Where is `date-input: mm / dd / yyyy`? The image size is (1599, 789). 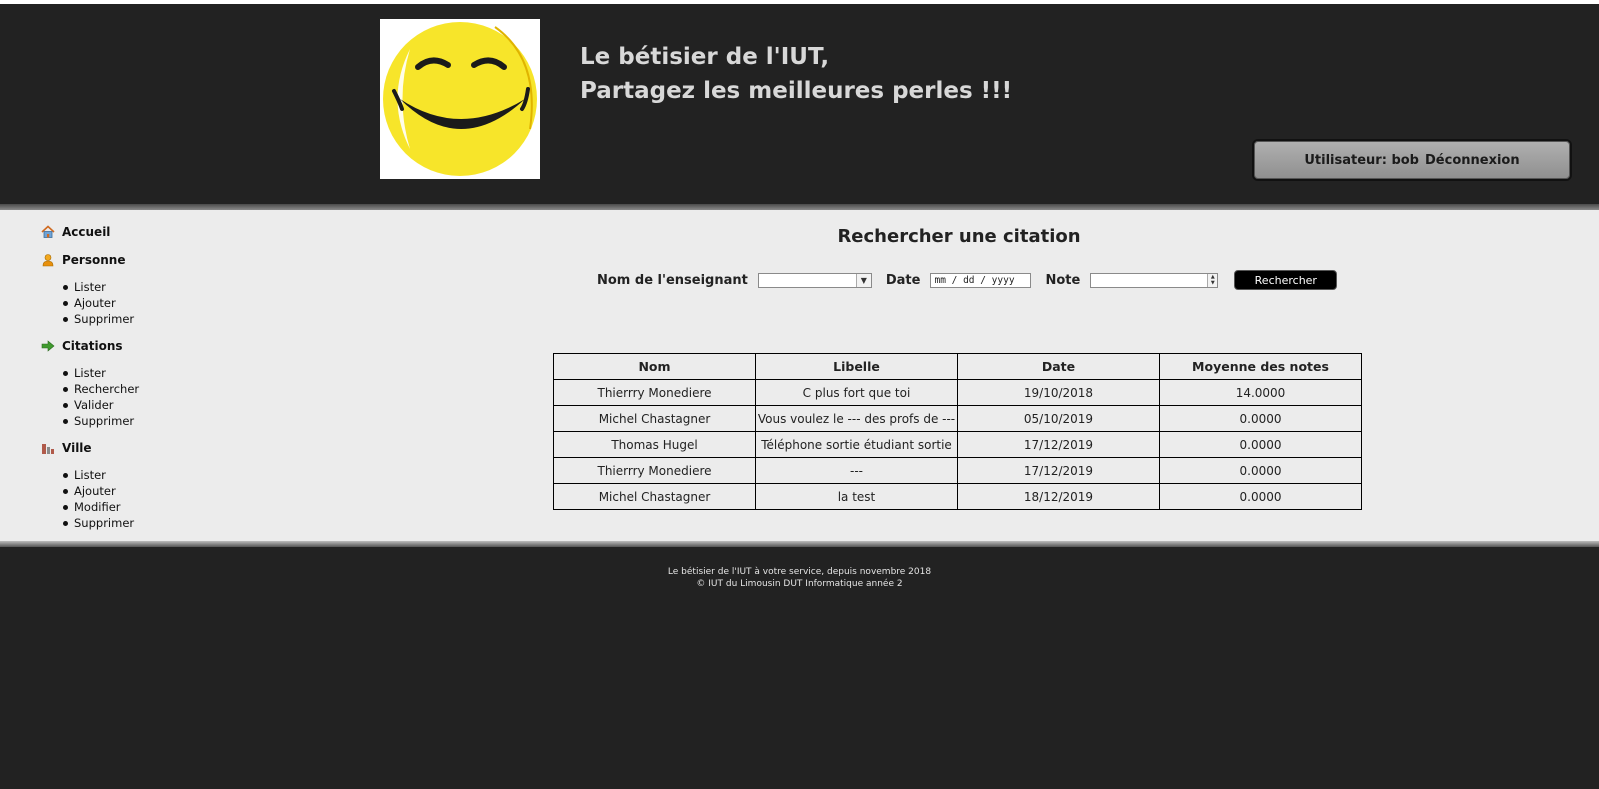
date-input: mm / dd / yyyy is located at coordinates (981, 280).